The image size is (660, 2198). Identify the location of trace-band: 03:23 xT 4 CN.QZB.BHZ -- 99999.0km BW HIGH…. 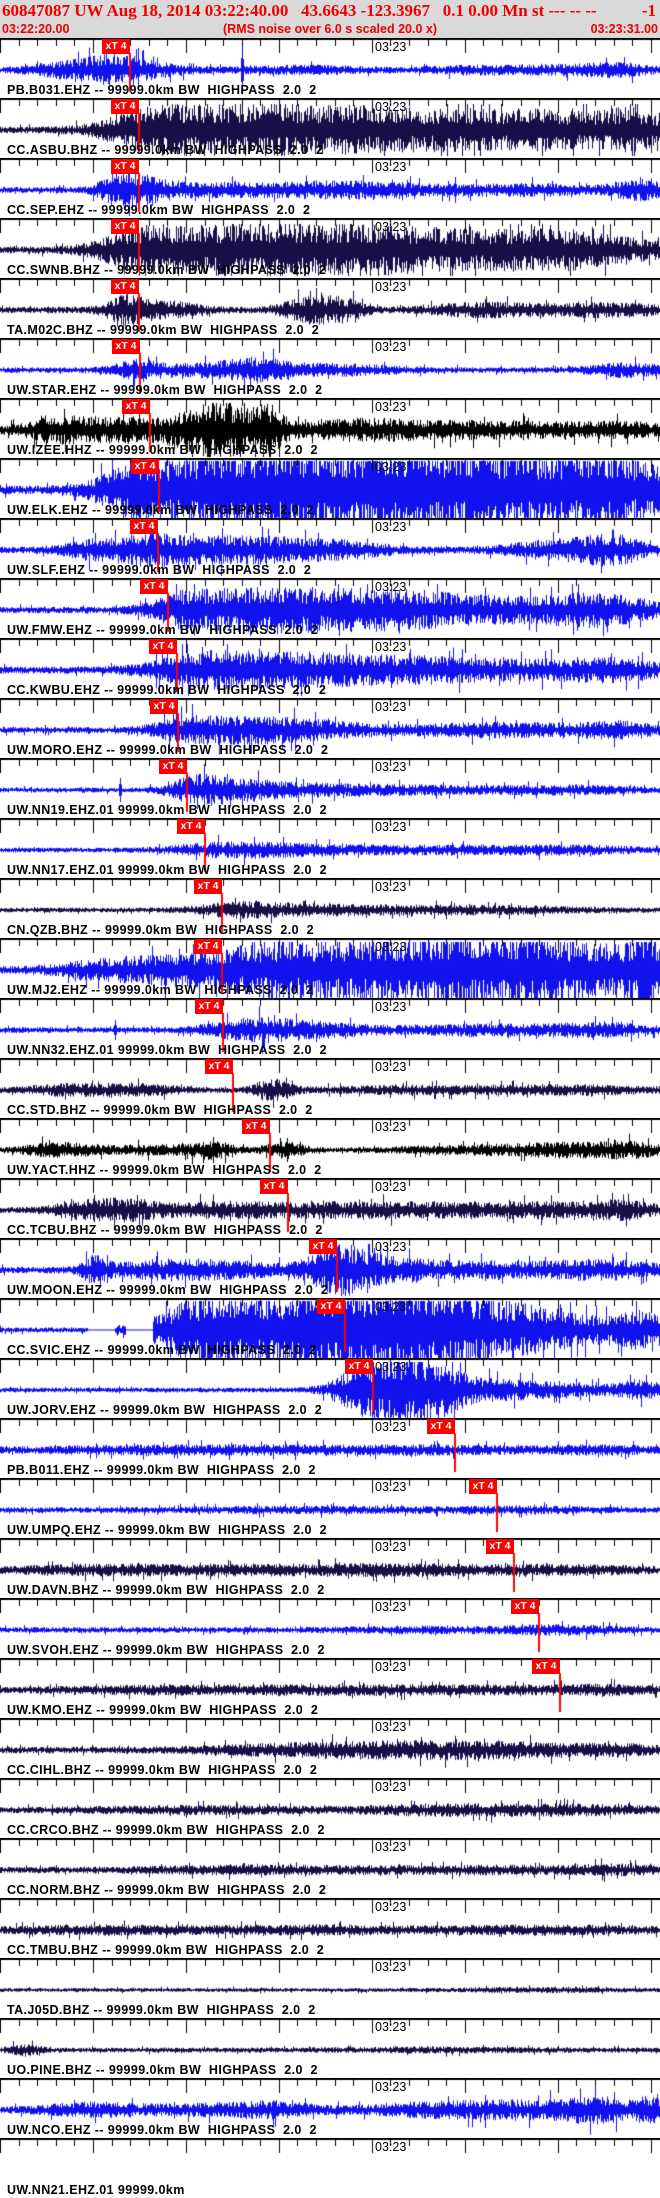
(330, 908).